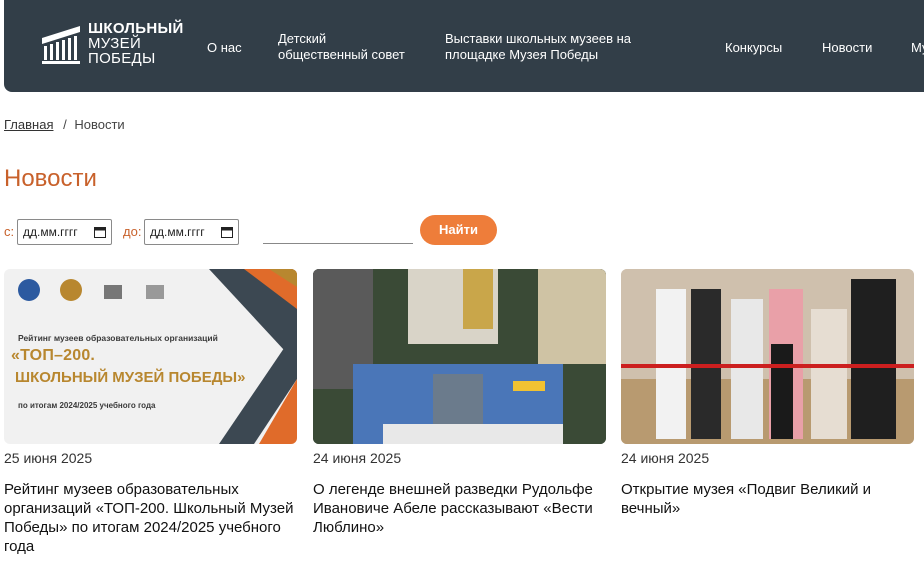 The image size is (924, 570). What do you see at coordinates (767, 499) in the screenshot?
I see `news-title: Открытие музея «Подвиг Великий и вечный»` at bounding box center [767, 499].